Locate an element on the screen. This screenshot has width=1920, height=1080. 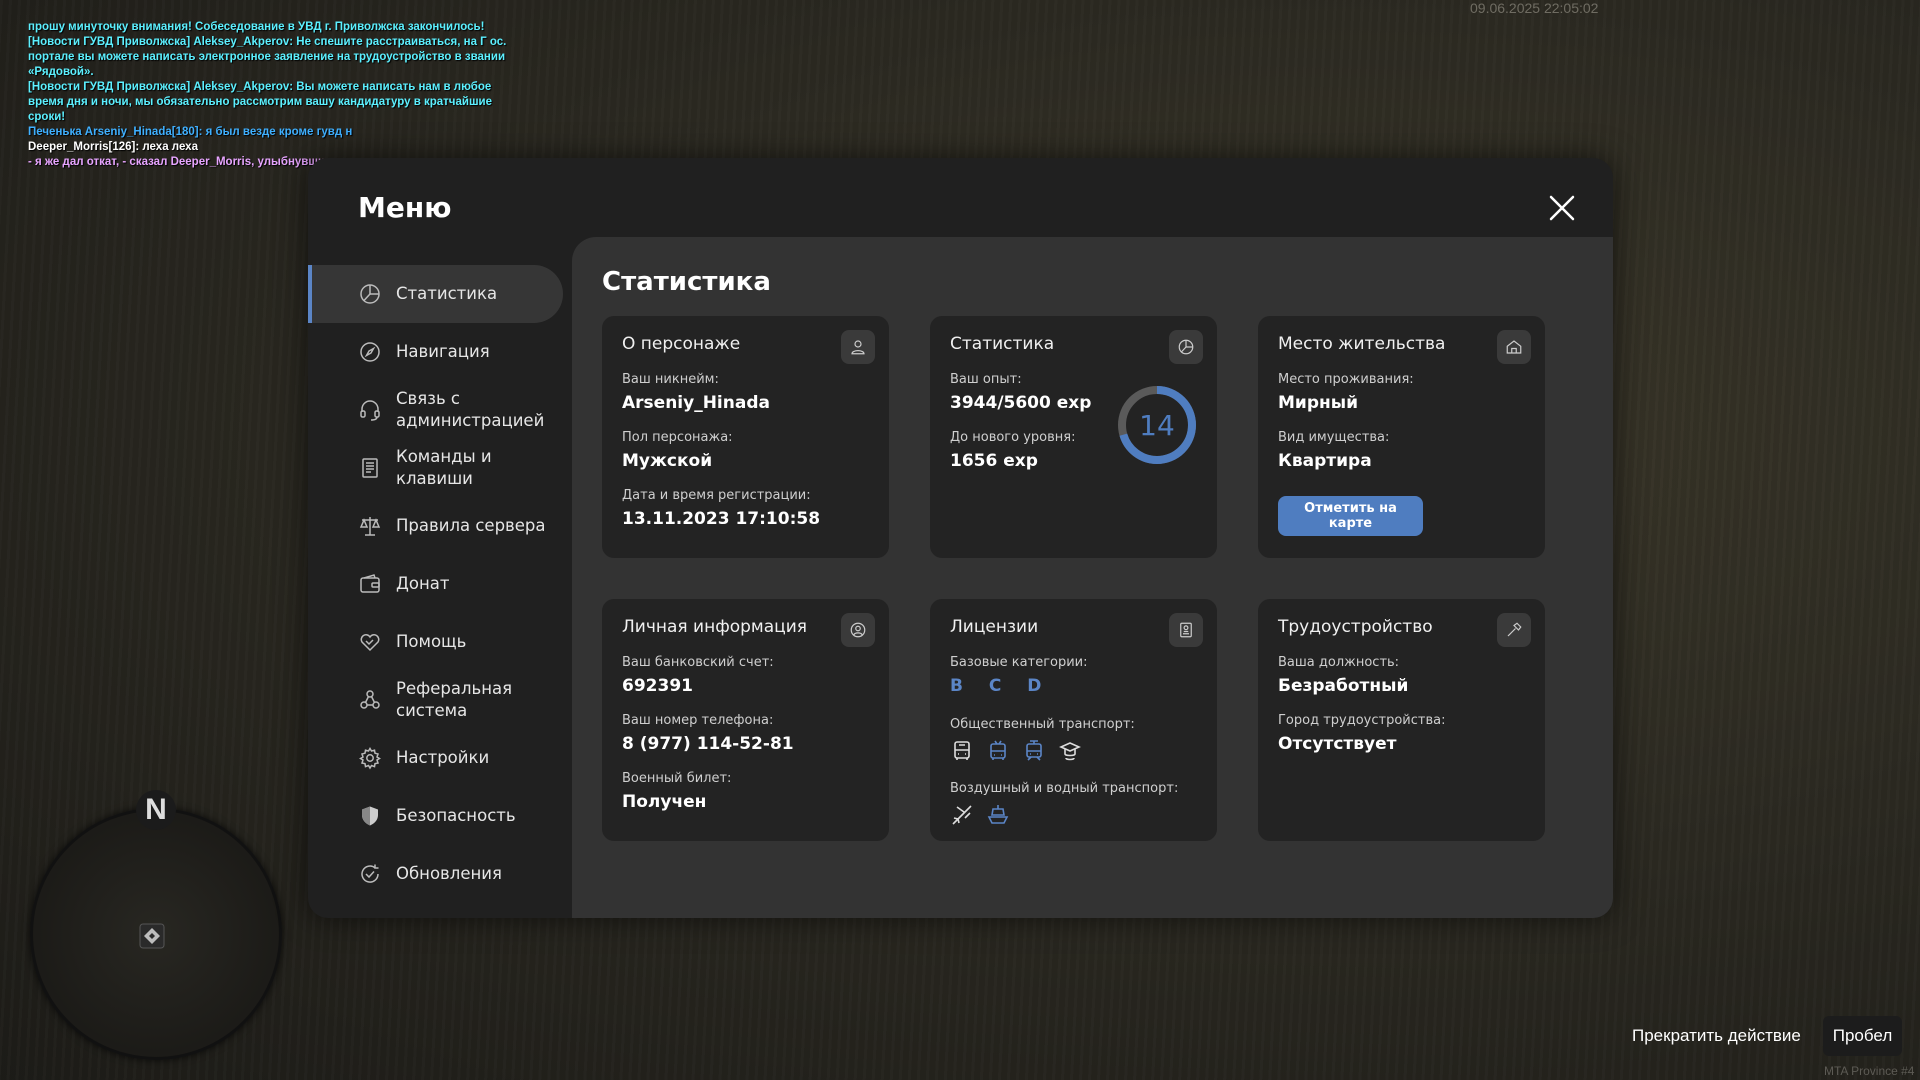
sidebar-item-navigation: Навигация is located at coordinates (435, 352).